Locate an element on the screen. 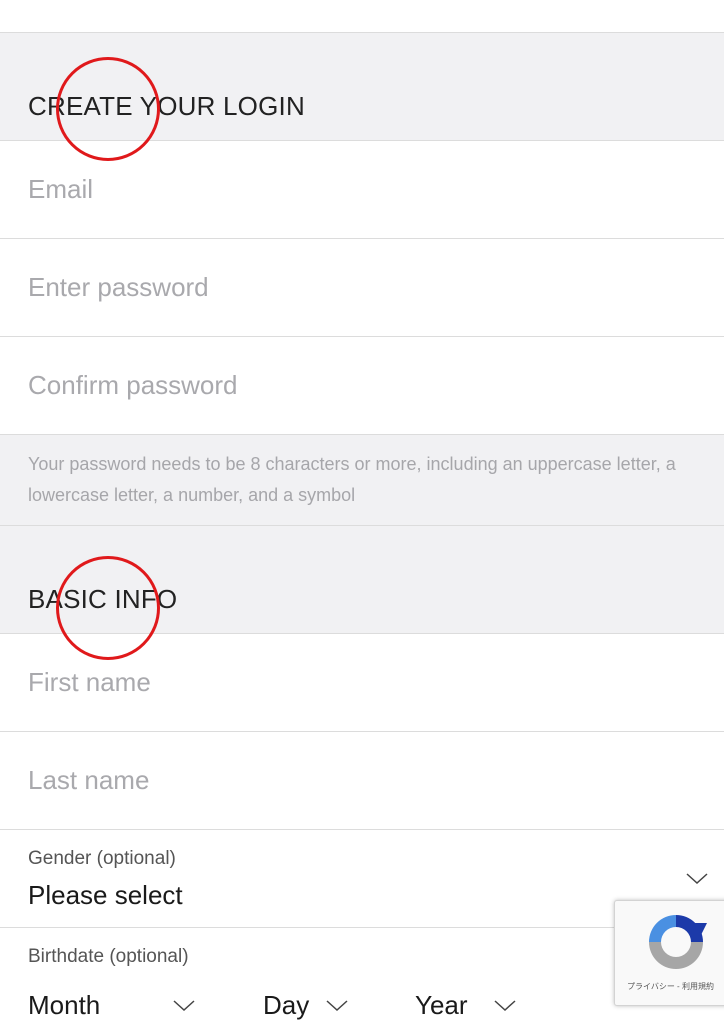 This screenshot has height=1024, width=724. birth-year-select: Year is located at coordinates (462, 1003).